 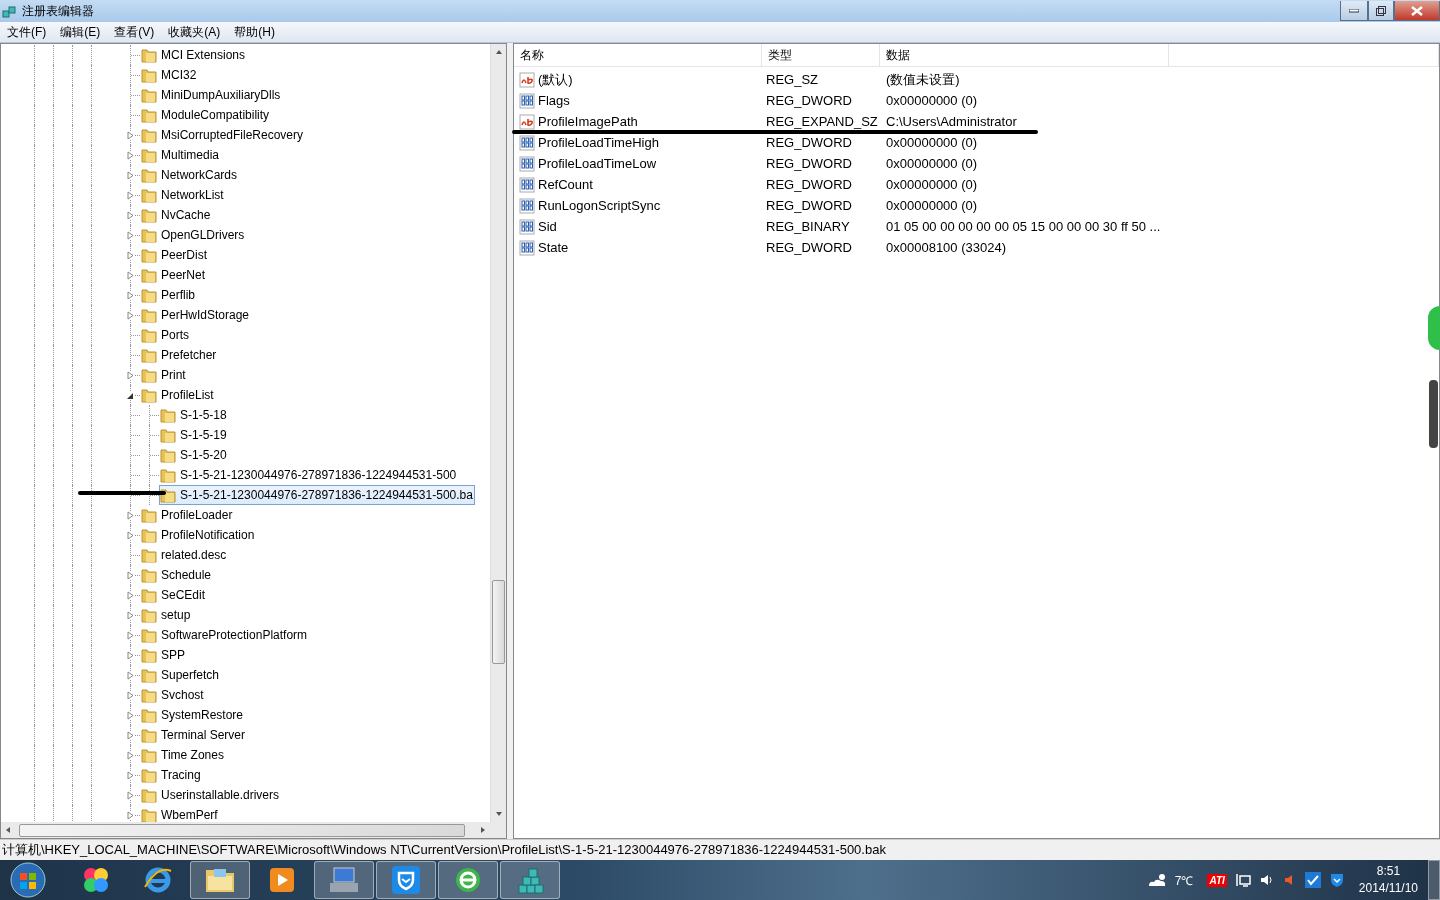 What do you see at coordinates (174, 275) in the screenshot?
I see `tree-item: PeerNet` at bounding box center [174, 275].